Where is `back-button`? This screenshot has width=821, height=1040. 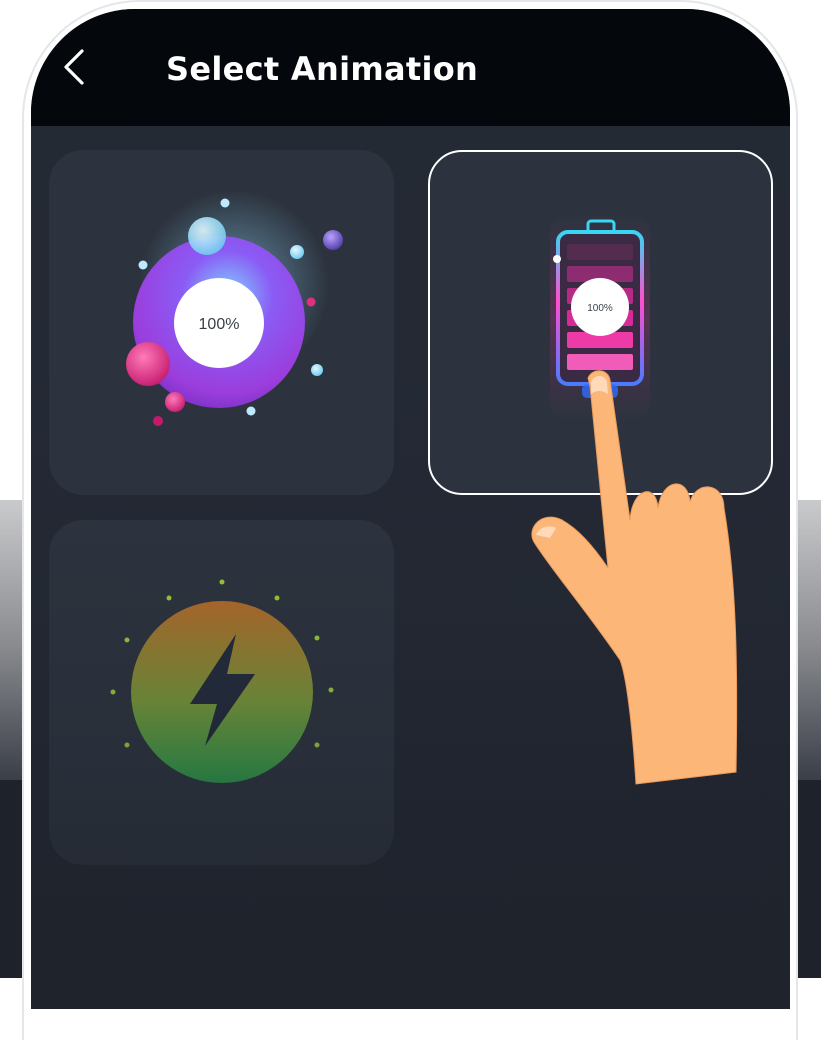
back-button is located at coordinates (75, 67).